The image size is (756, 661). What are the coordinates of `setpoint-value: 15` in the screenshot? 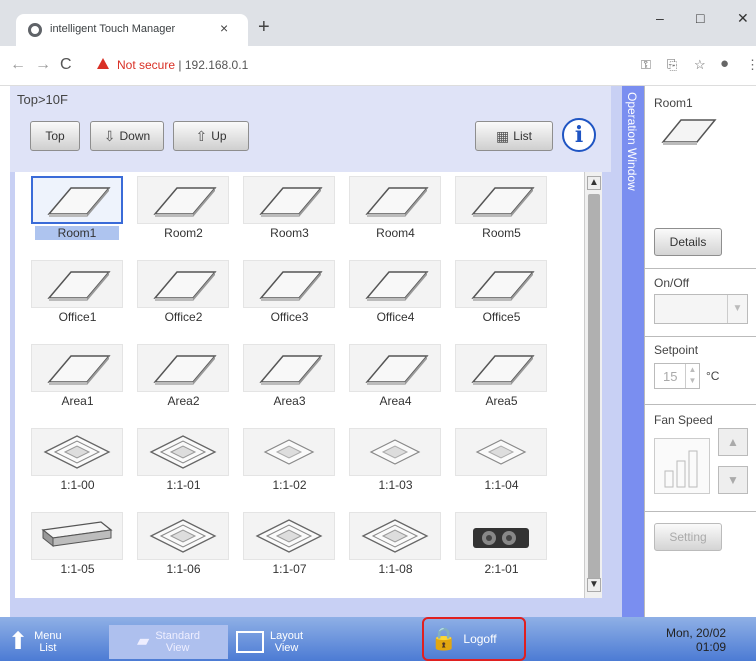 It's located at (670, 376).